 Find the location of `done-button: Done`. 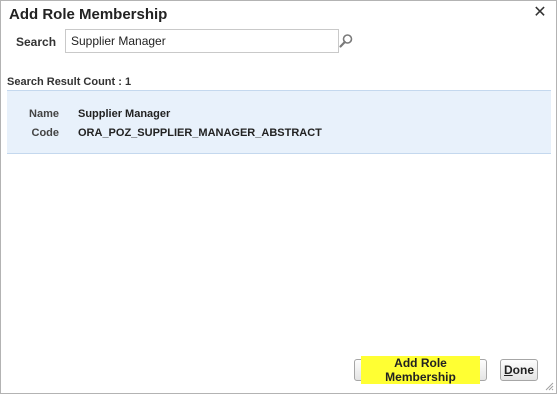

done-button: Done is located at coordinates (519, 370).